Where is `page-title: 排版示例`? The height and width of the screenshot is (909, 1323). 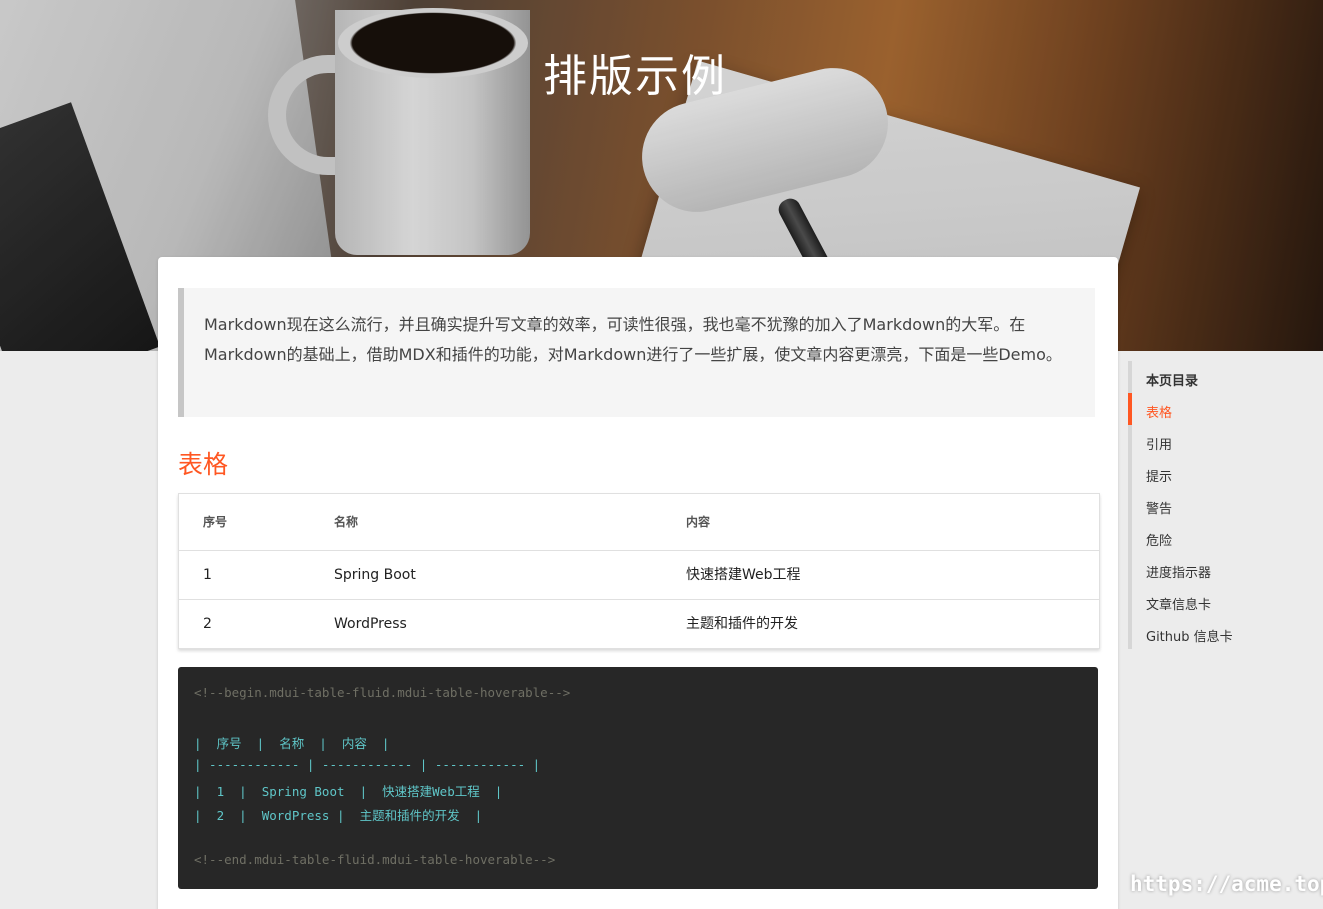 page-title: 排版示例 is located at coordinates (635, 76).